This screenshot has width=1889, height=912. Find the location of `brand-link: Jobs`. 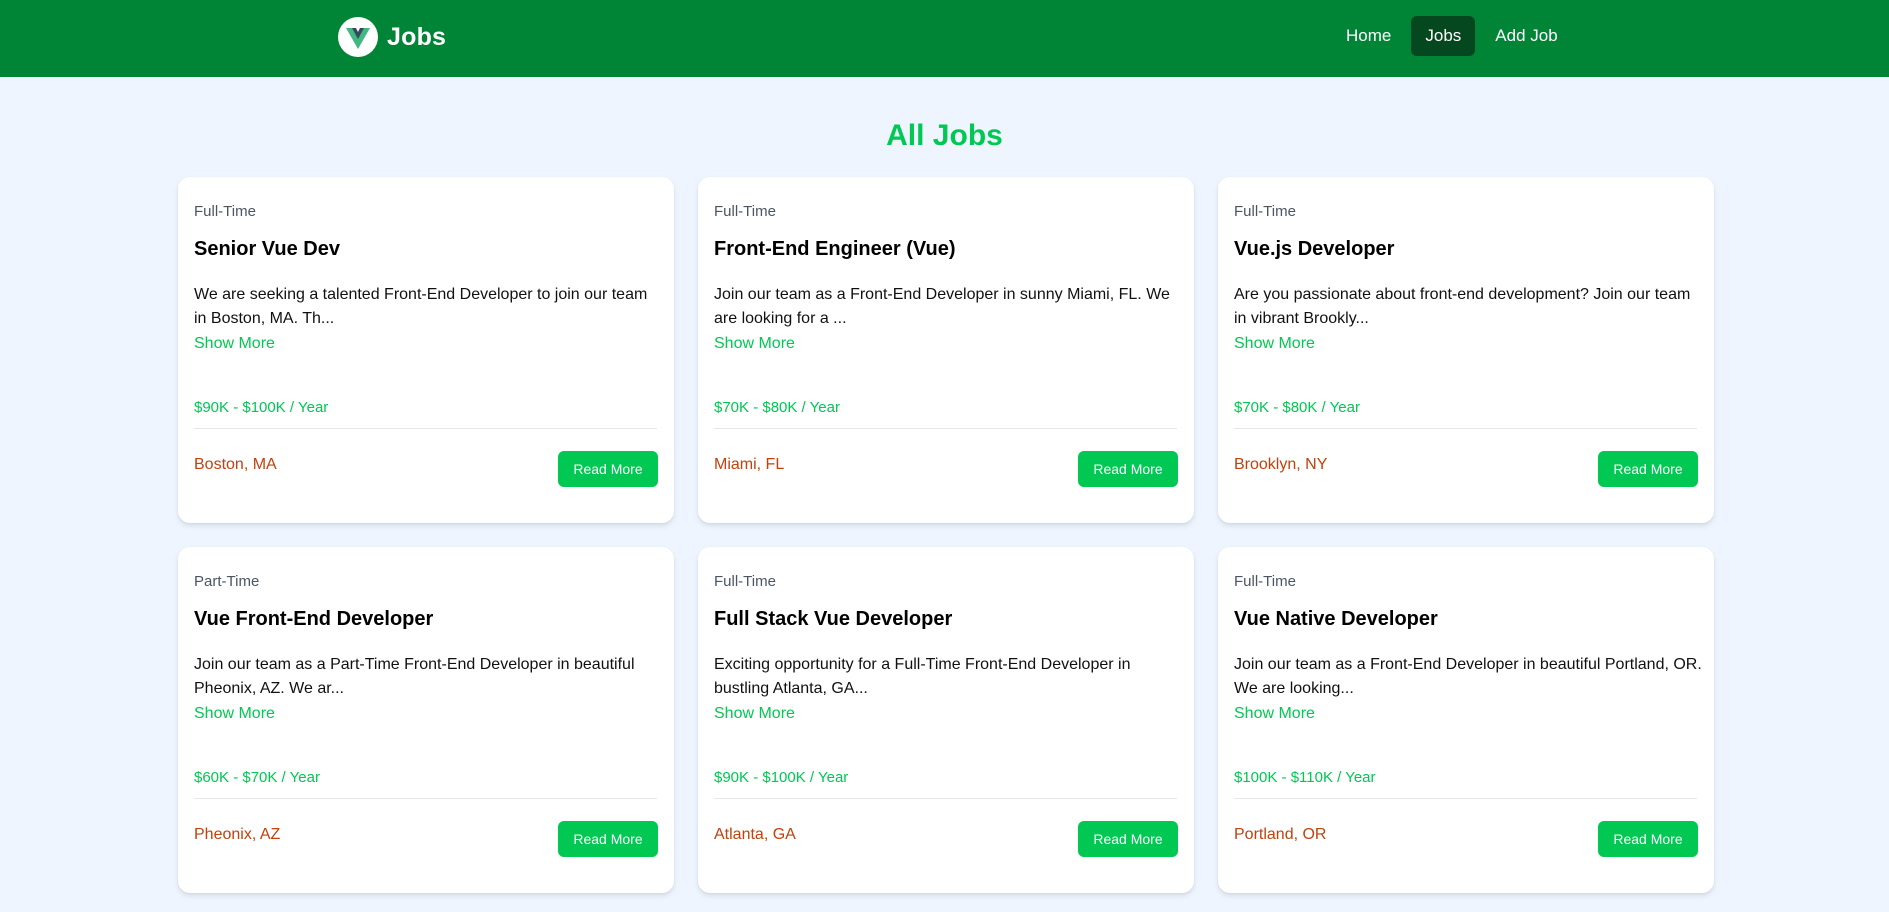

brand-link: Jobs is located at coordinates (392, 37).